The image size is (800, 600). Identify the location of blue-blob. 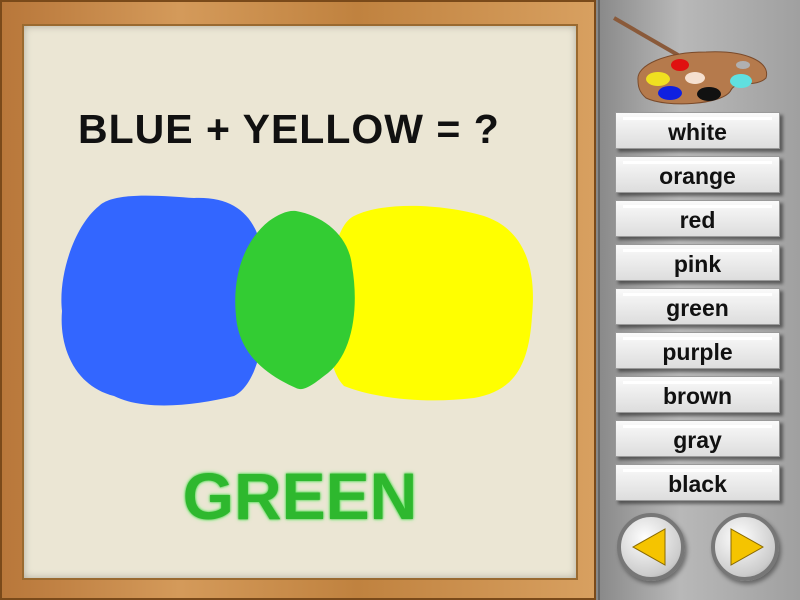
(163, 300).